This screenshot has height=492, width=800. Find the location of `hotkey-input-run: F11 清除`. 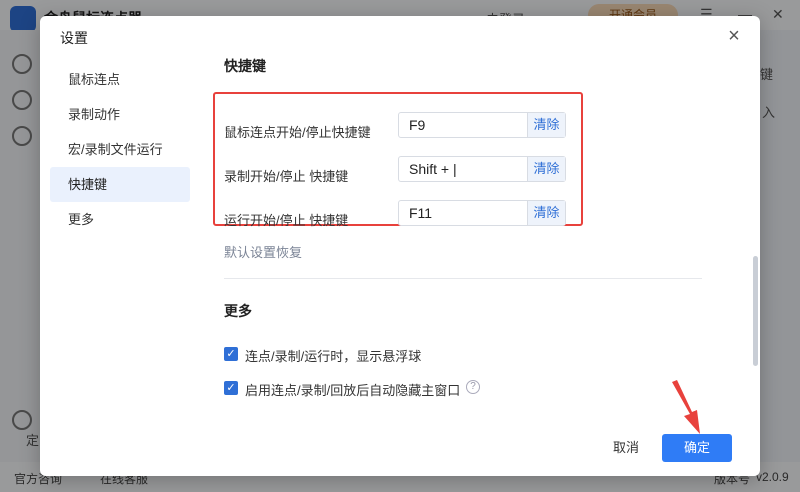

hotkey-input-run: F11 清除 is located at coordinates (482, 213).